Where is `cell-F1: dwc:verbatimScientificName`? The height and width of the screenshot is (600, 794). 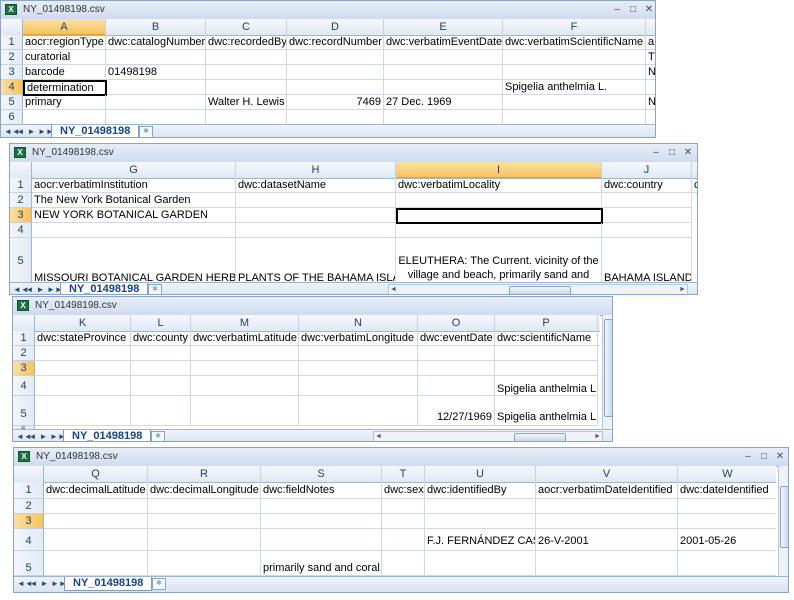
cell-F1: dwc:verbatimScientificName is located at coordinates (574, 42).